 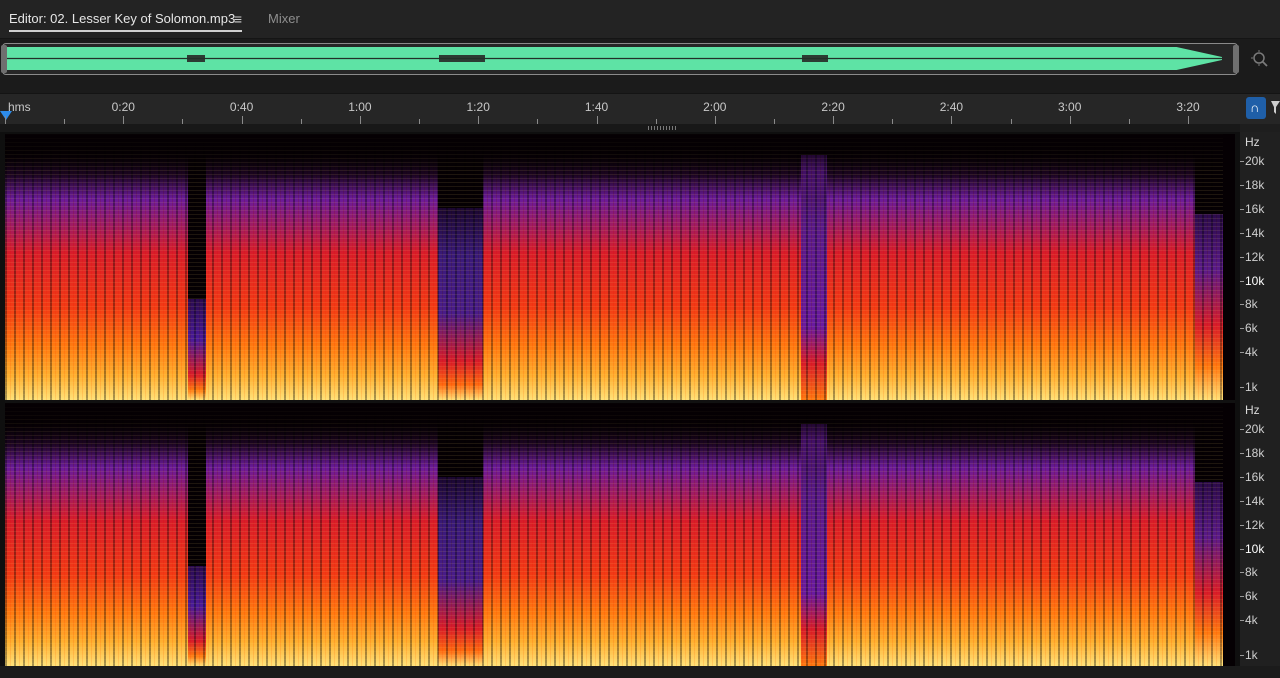 What do you see at coordinates (241, 107) in the screenshot?
I see `ruler-time-label: 0:40` at bounding box center [241, 107].